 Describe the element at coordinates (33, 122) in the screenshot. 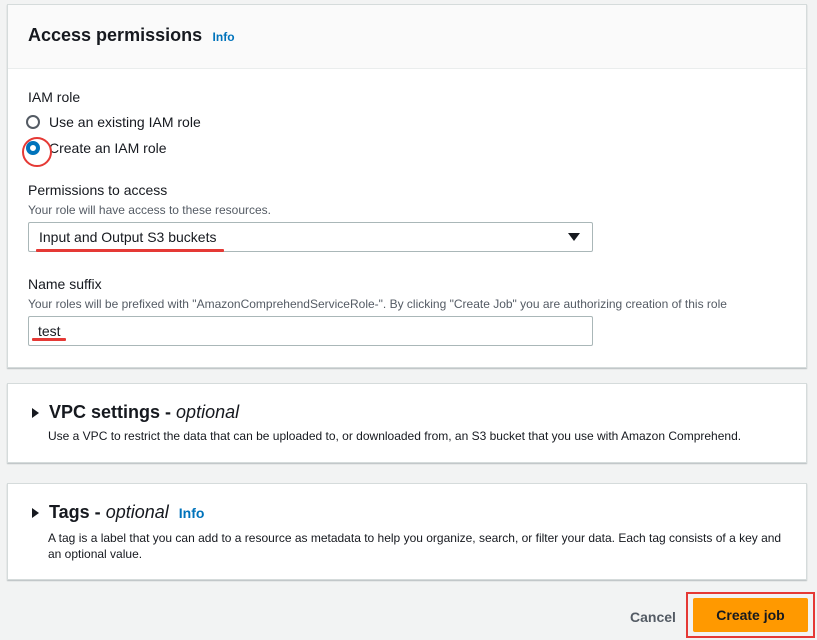

I see `radio-existing-circle` at that location.